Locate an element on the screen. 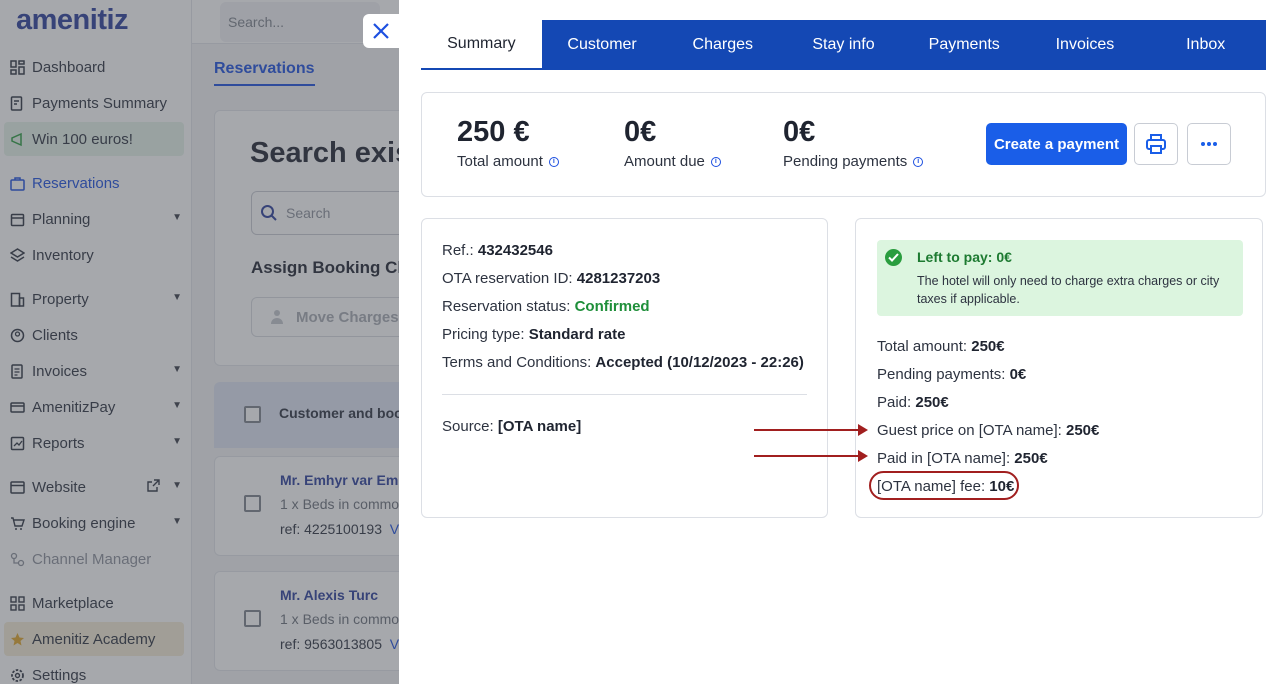 The width and height of the screenshot is (1282, 684). source-value: [OTA name] is located at coordinates (539, 426).